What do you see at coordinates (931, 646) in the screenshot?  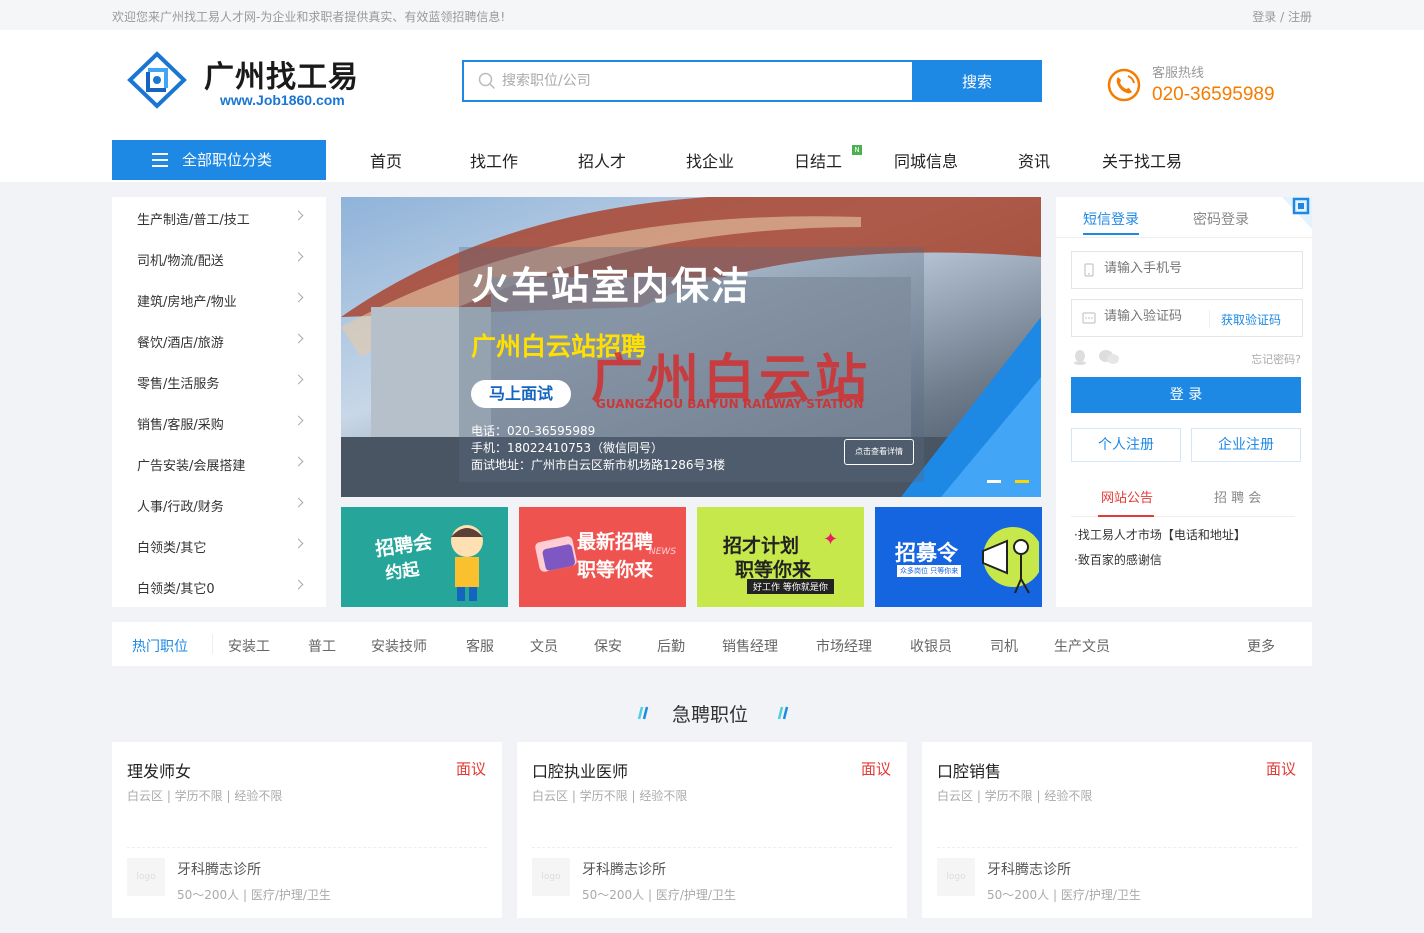 I see `hot-job-link: 收银员` at bounding box center [931, 646].